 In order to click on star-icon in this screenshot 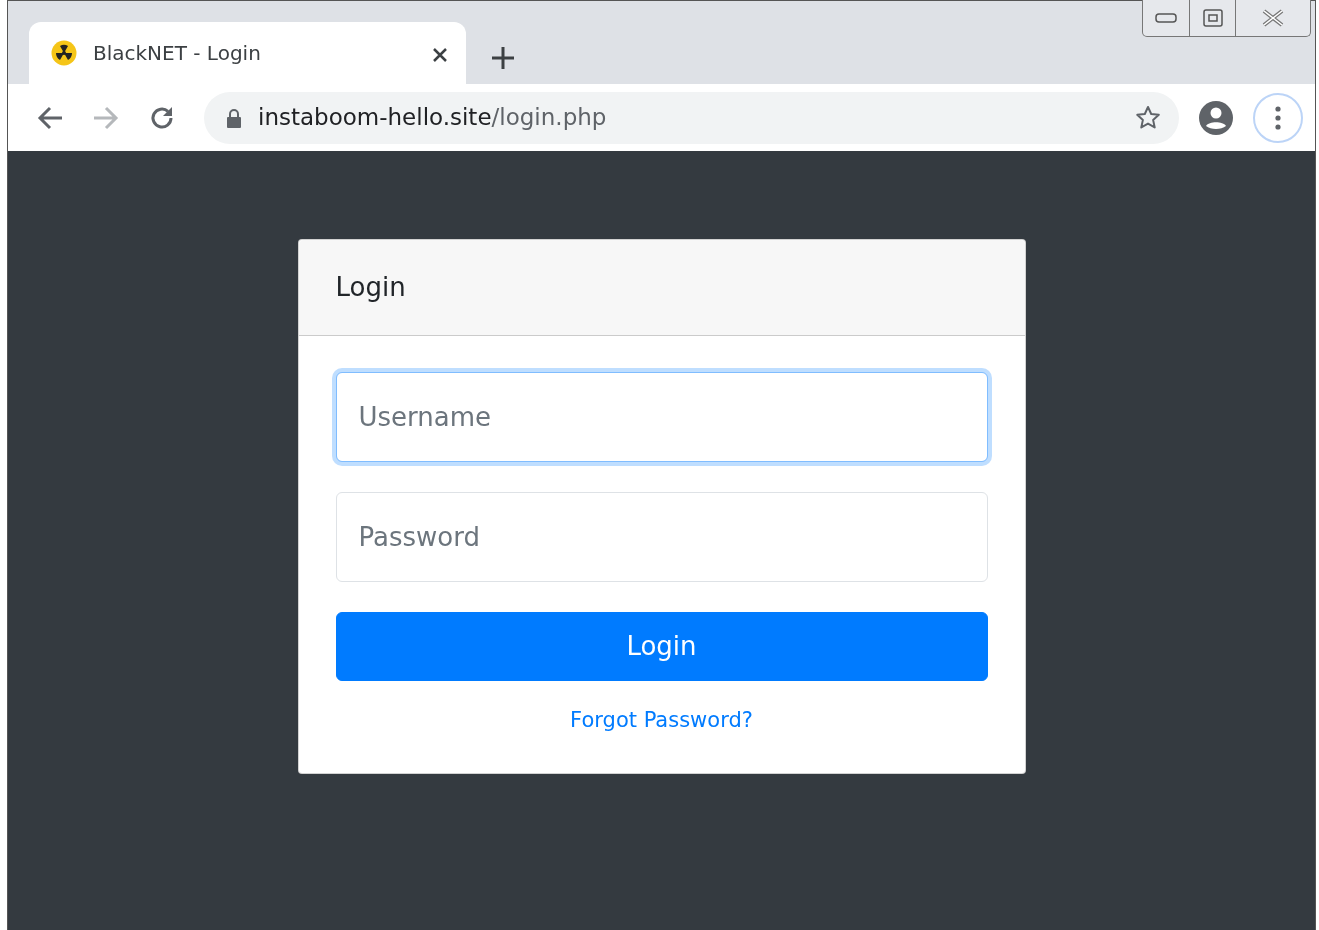, I will do `click(1148, 117)`.